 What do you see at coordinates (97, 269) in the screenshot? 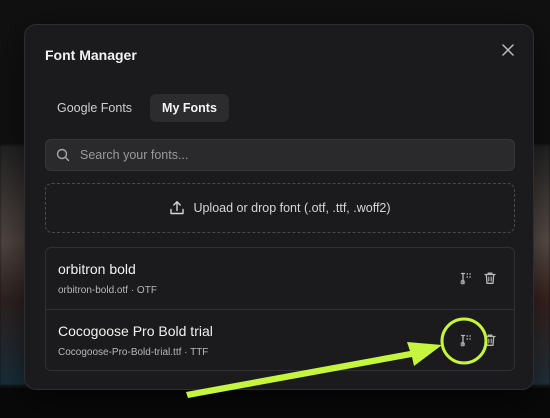
I see `font-name: orbitron bold` at bounding box center [97, 269].